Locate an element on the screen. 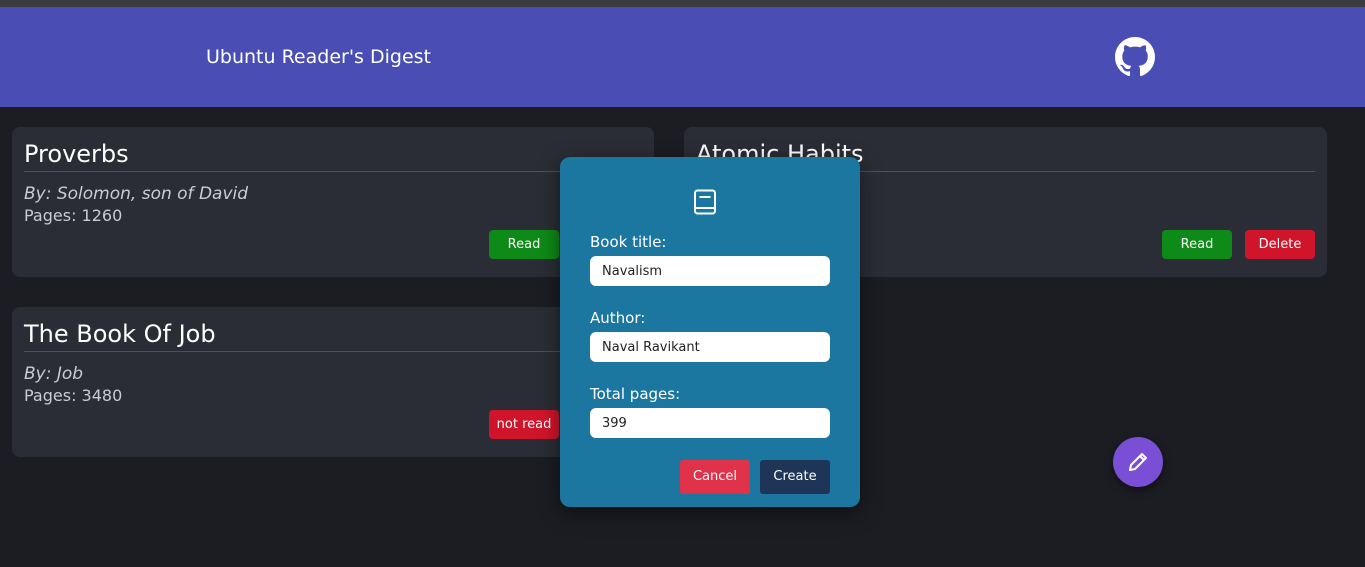 This screenshot has width=1365, height=567. book-pages: Pages: 1260 is located at coordinates (73, 215).